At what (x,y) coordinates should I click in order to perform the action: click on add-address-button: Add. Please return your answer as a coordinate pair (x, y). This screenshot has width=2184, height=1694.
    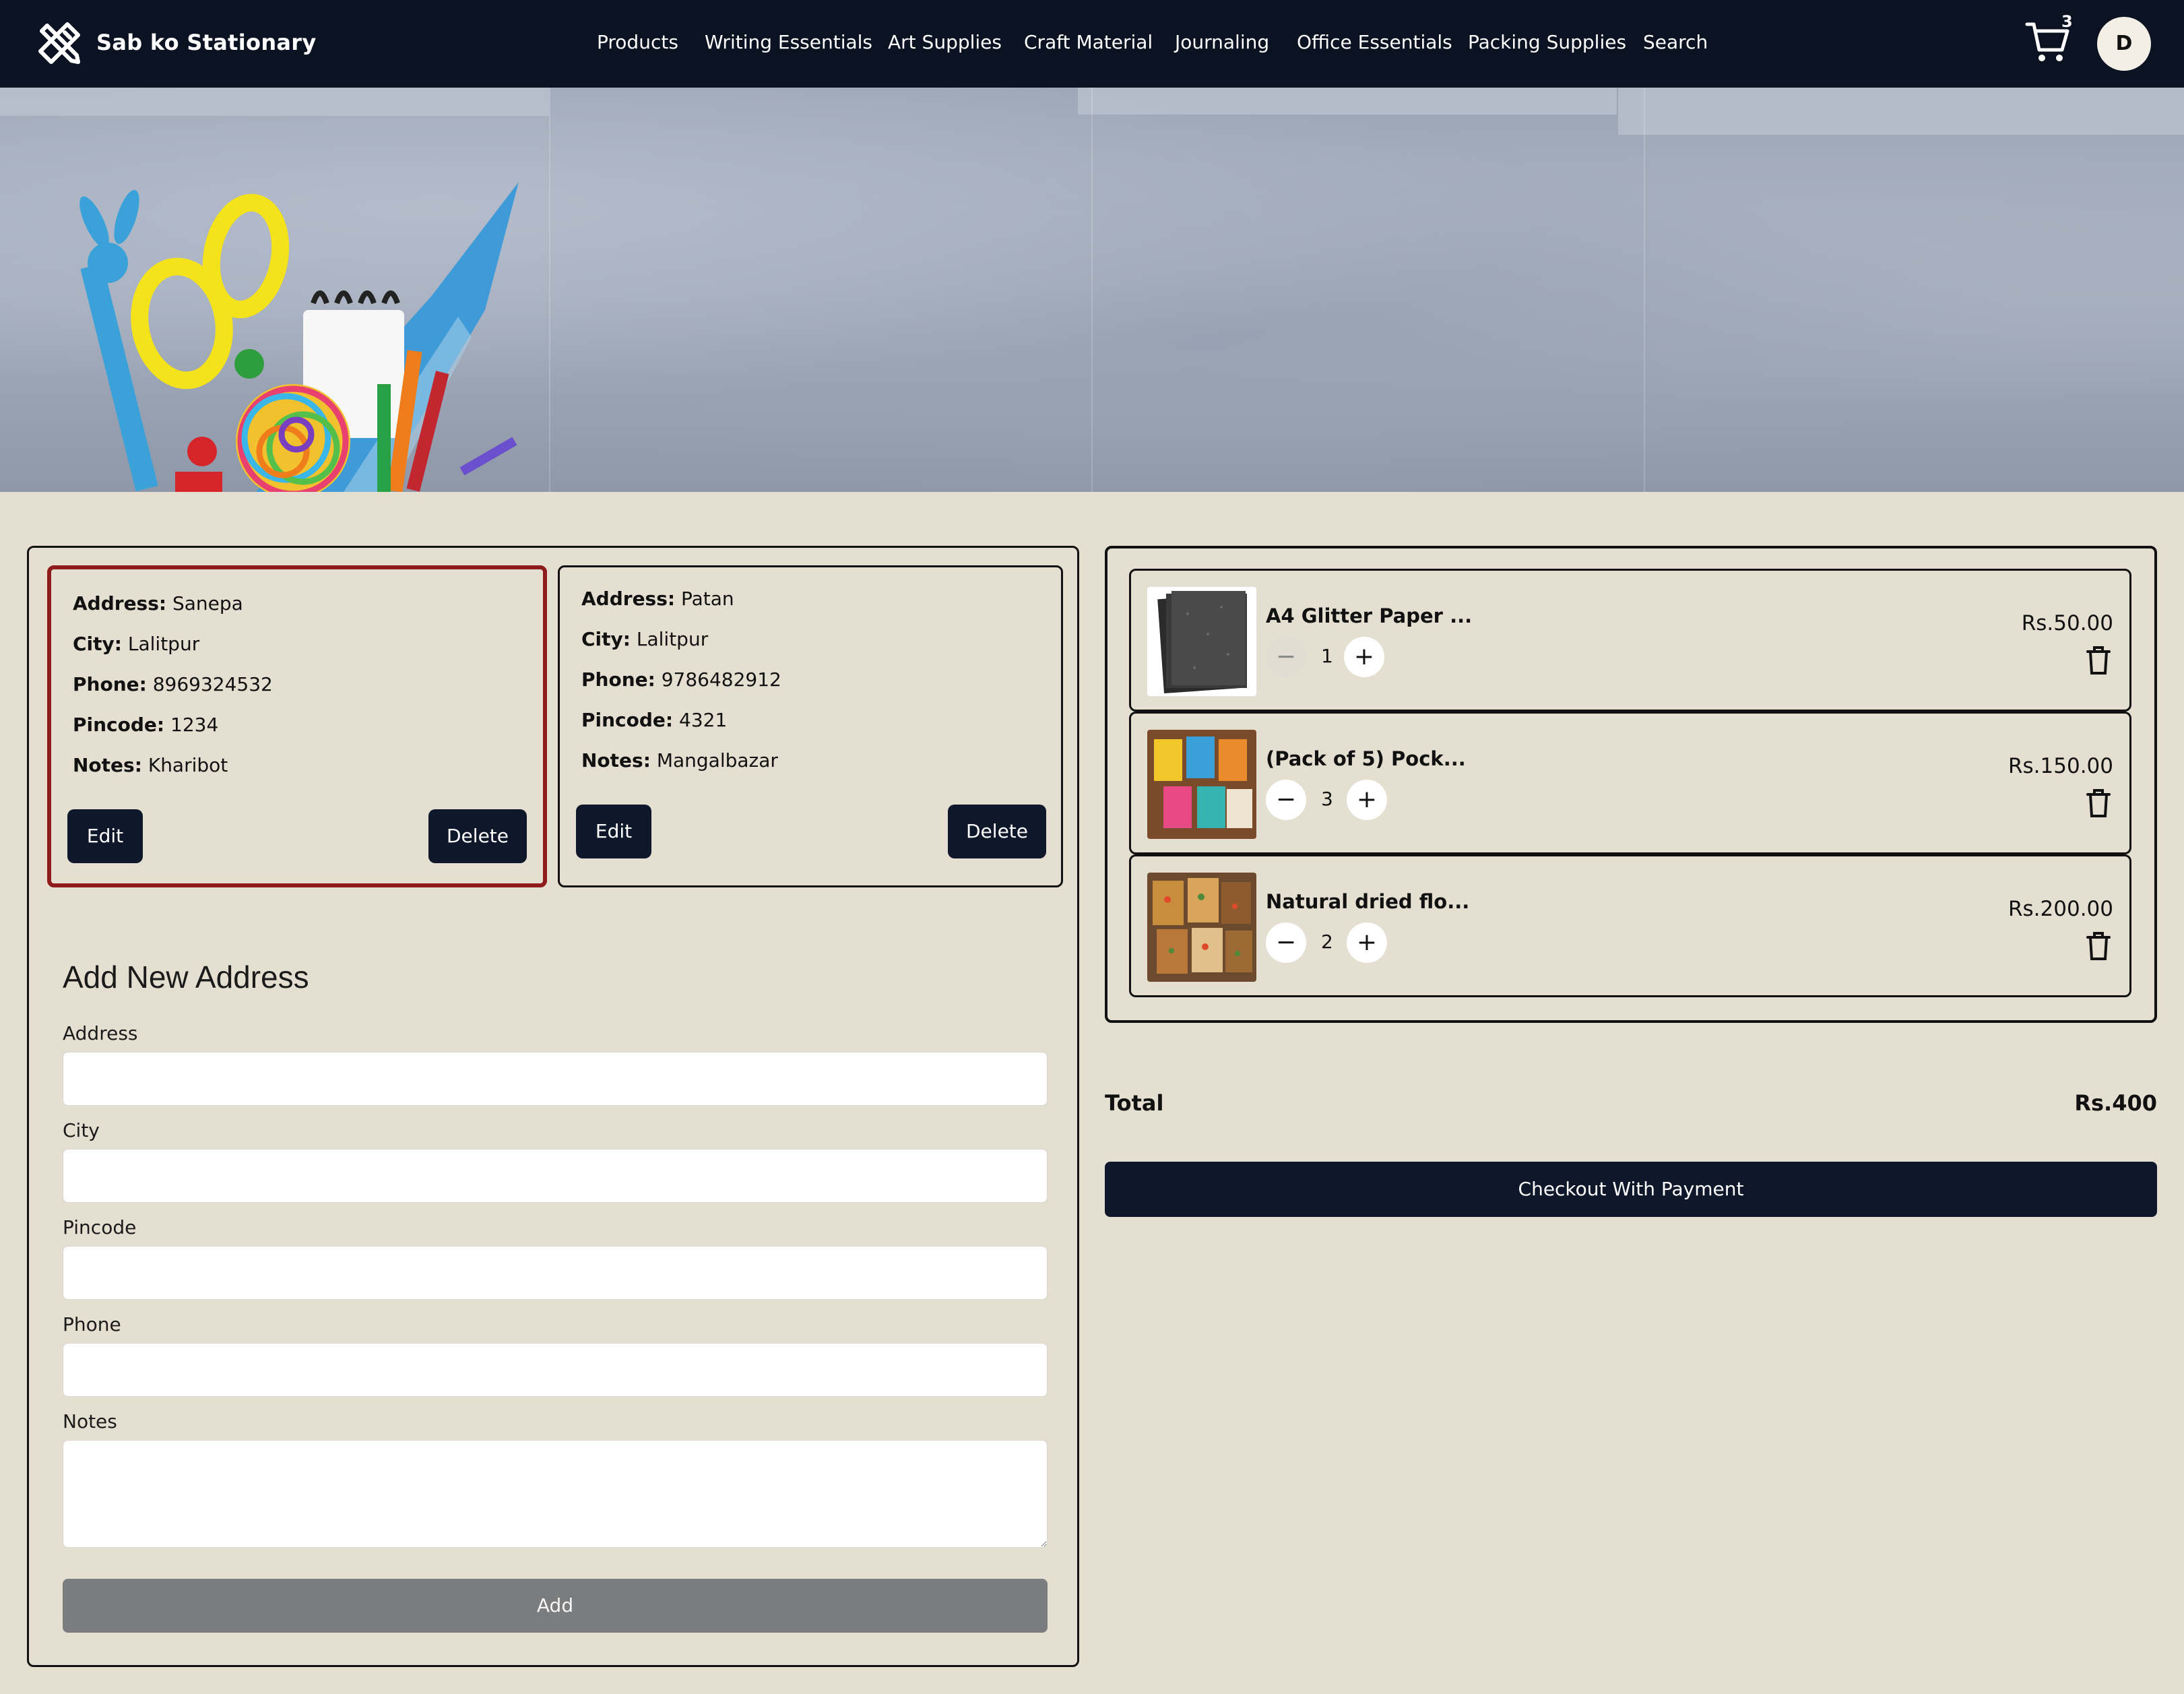
    Looking at the image, I should click on (555, 1606).